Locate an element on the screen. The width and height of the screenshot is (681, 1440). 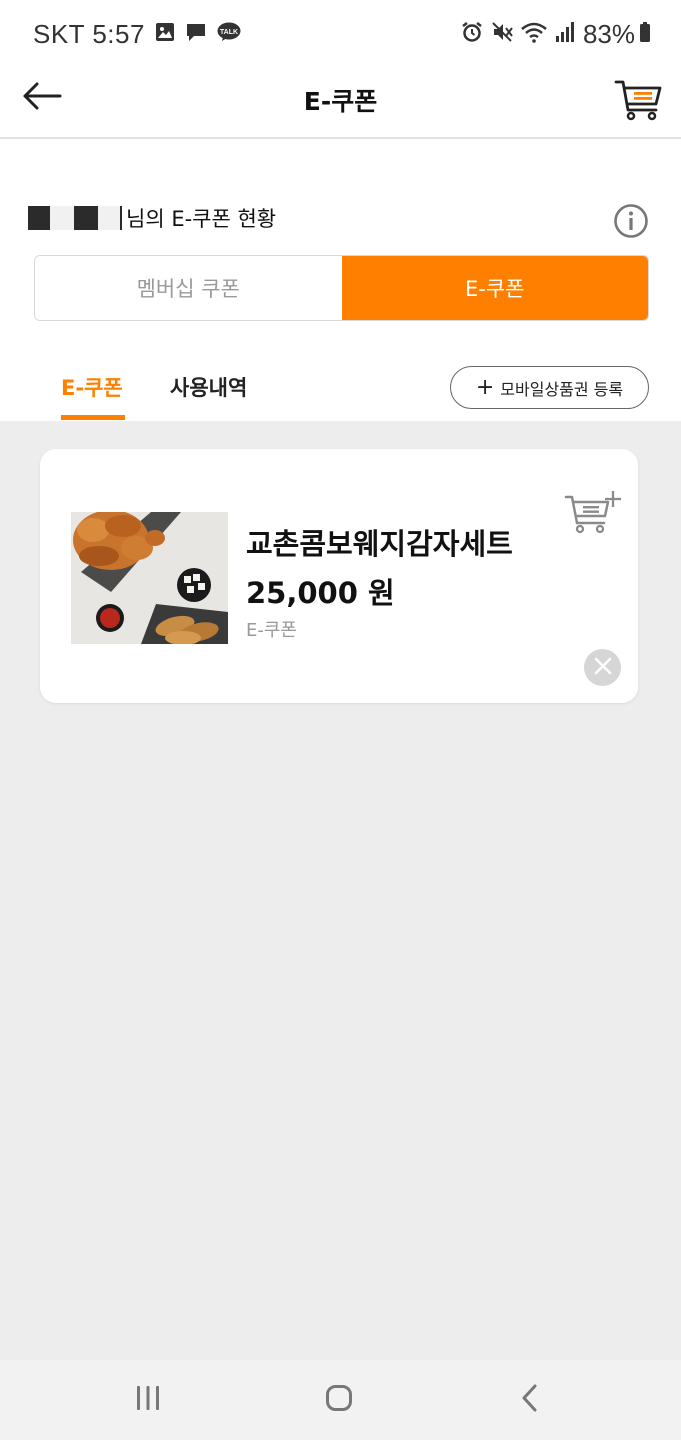
gallery-icon is located at coordinates (165, 34).